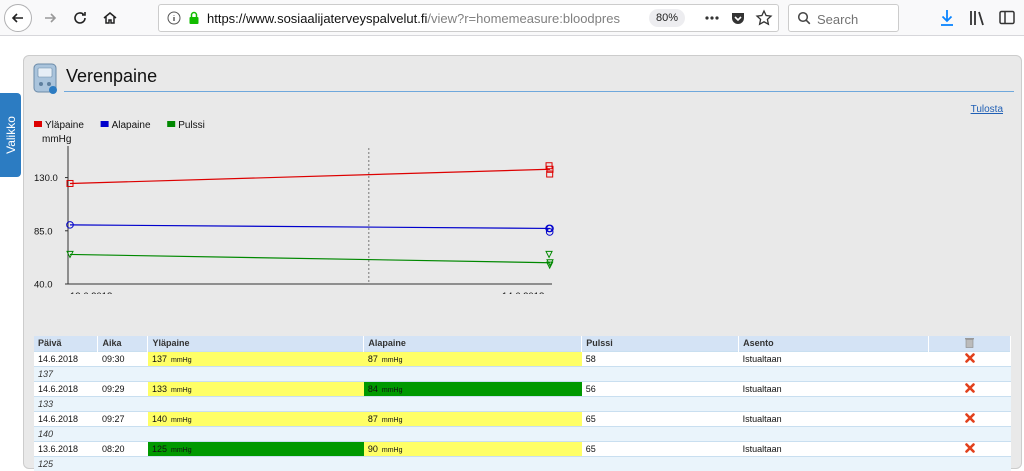 The width and height of the screenshot is (1024, 471). I want to click on download-icon, so click(947, 18).